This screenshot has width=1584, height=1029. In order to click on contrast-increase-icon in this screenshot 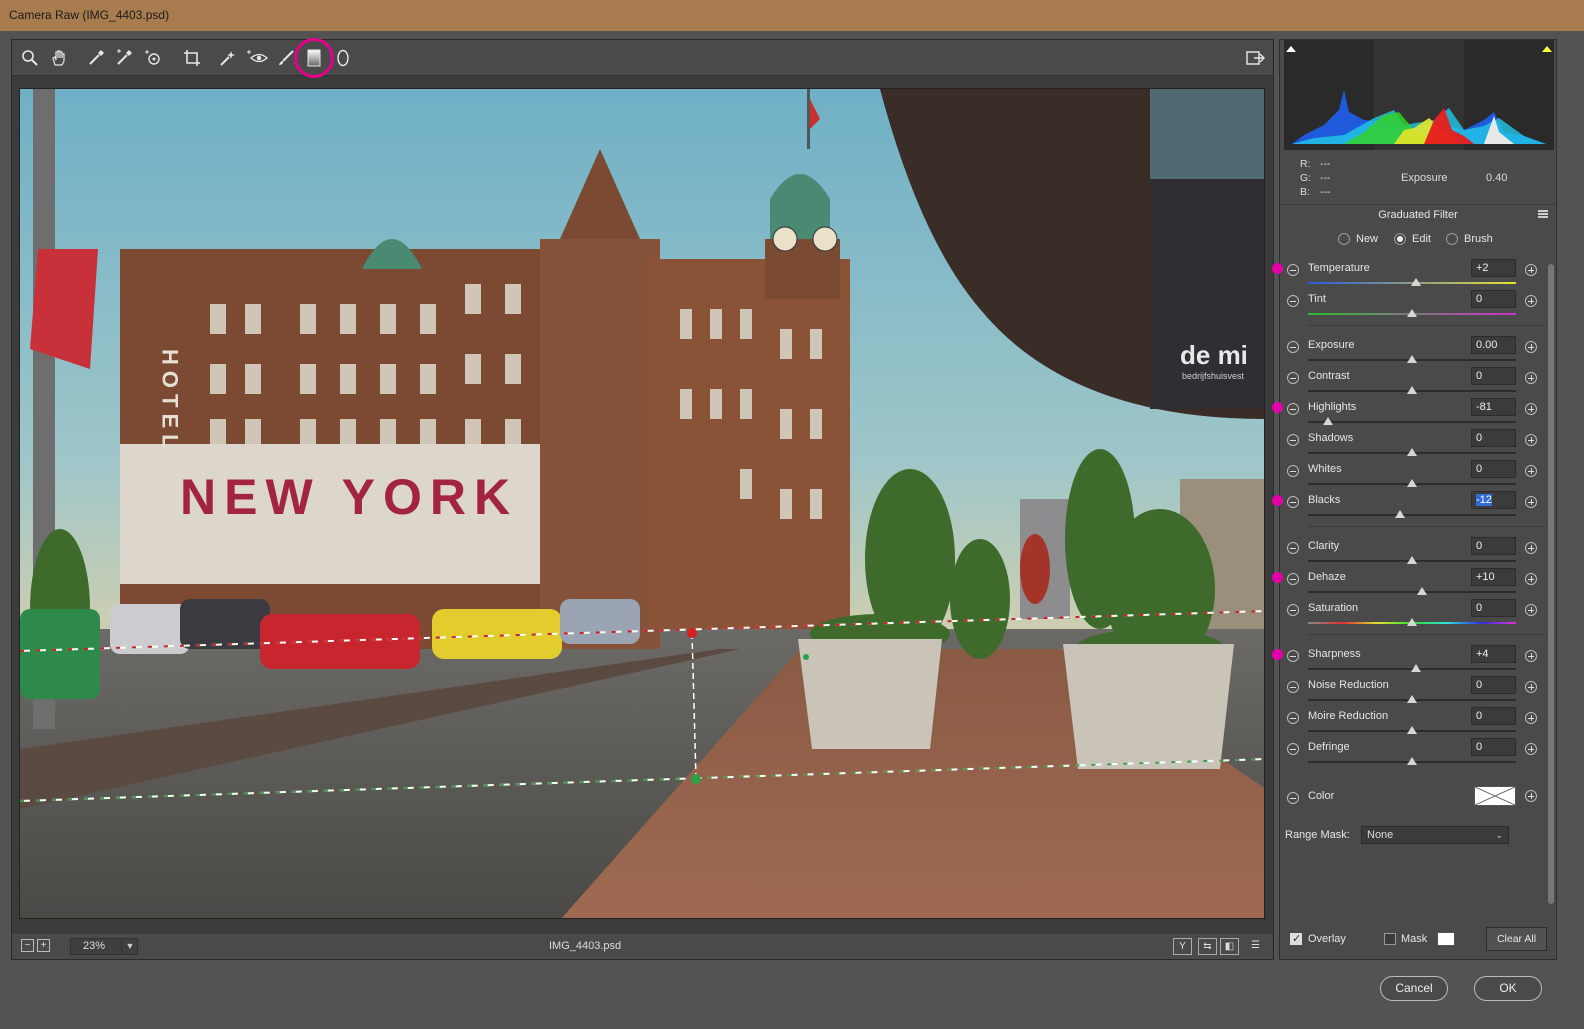, I will do `click(1531, 378)`.